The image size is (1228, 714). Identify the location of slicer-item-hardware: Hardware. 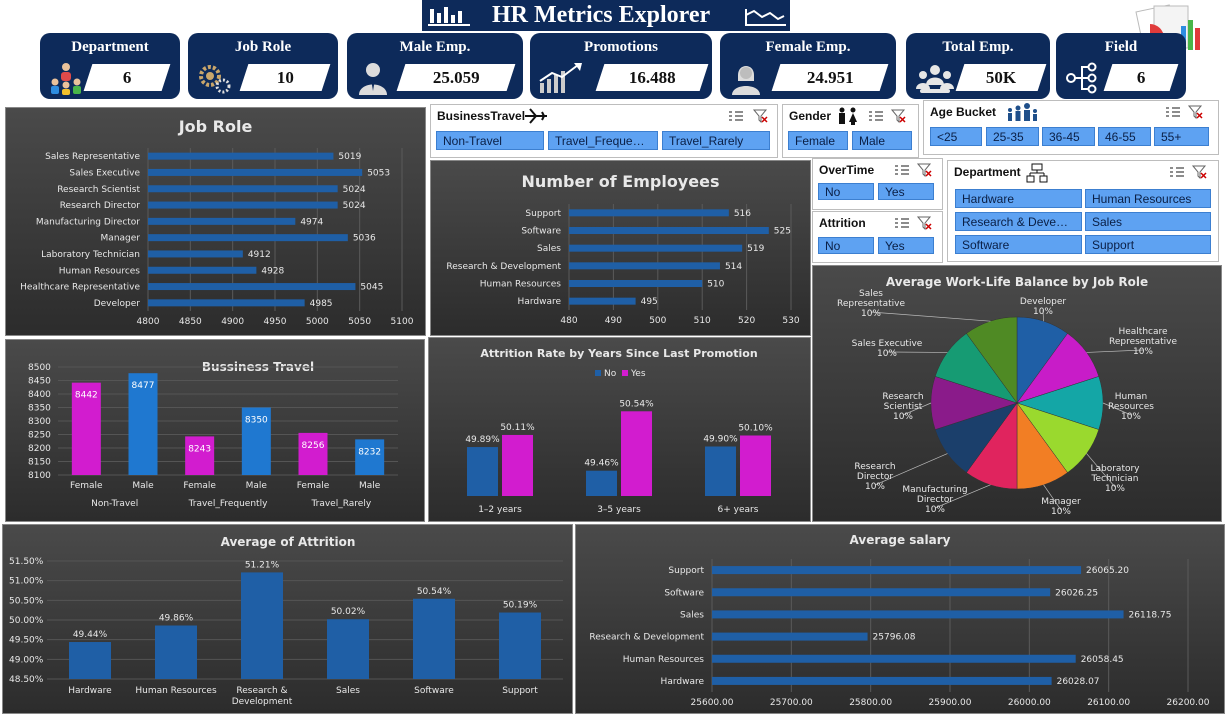
(1018, 198).